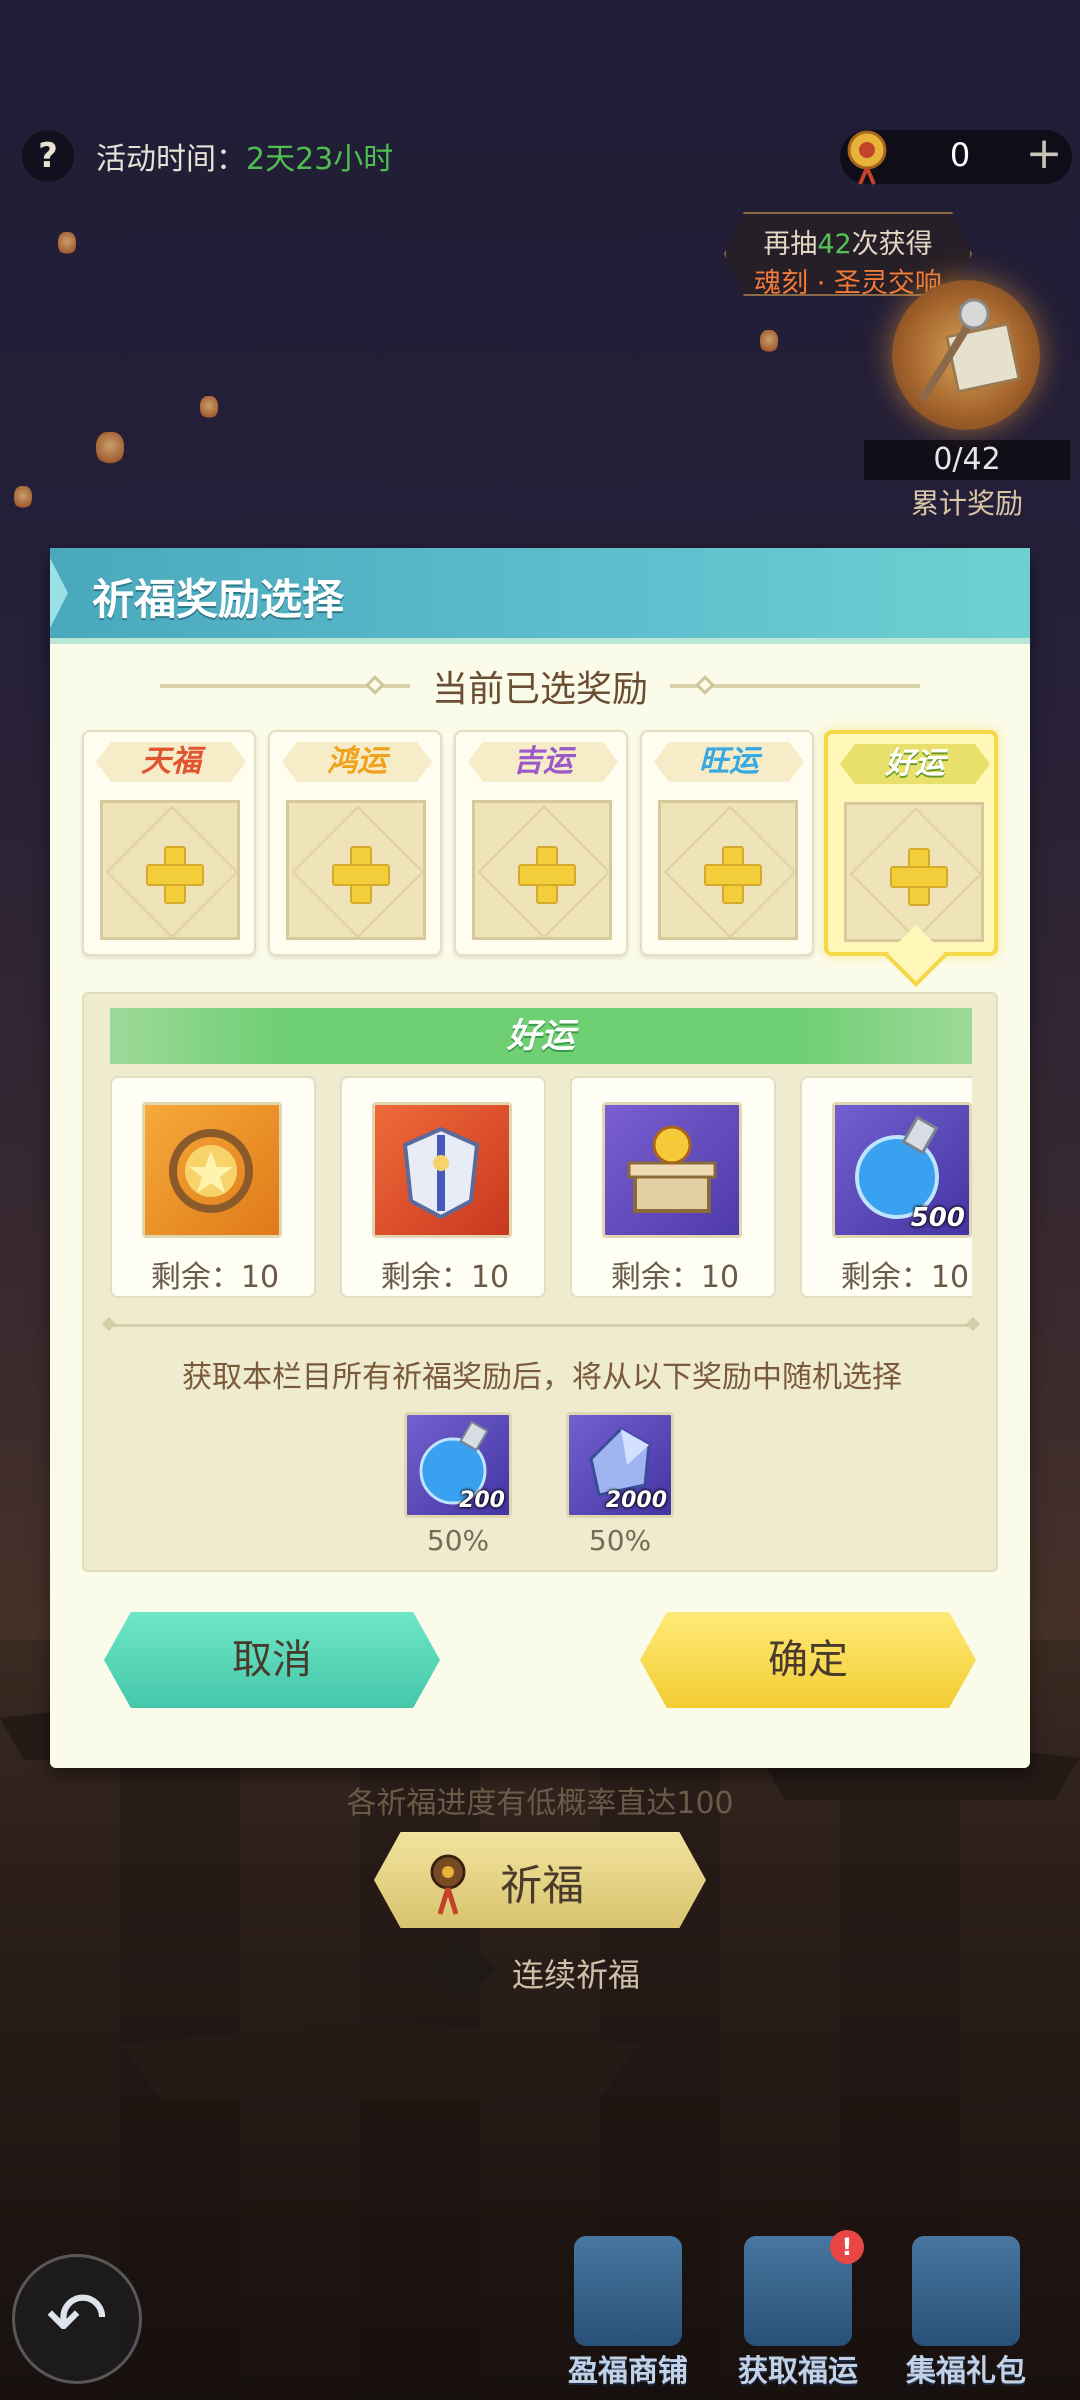 Image resolution: width=1080 pixels, height=2400 pixels. What do you see at coordinates (937, 1218) in the screenshot?
I see `item-quantity: 500` at bounding box center [937, 1218].